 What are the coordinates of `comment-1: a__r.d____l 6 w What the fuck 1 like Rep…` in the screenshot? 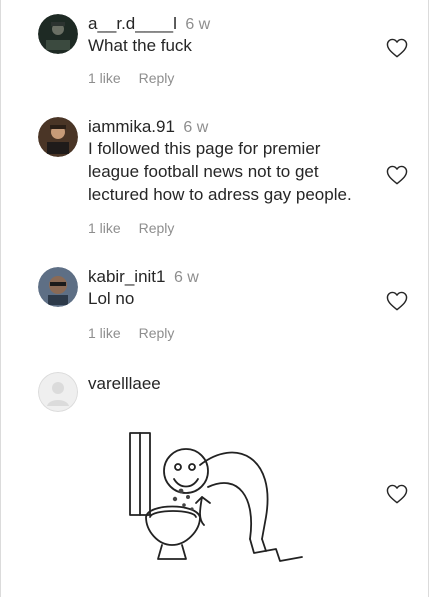 It's located at (234, 54).